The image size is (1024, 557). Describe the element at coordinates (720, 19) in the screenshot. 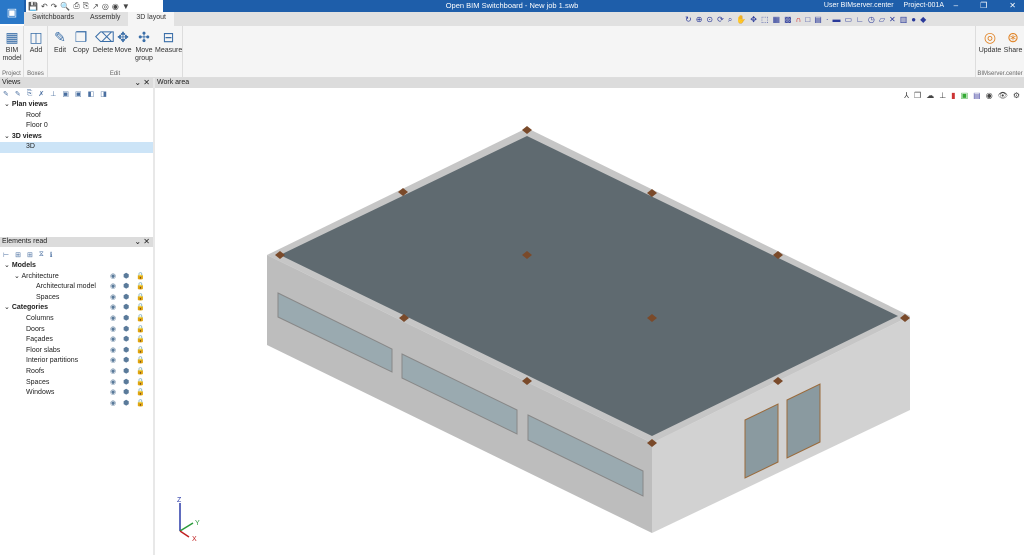

I see `rotate-icon: ⟳` at that location.